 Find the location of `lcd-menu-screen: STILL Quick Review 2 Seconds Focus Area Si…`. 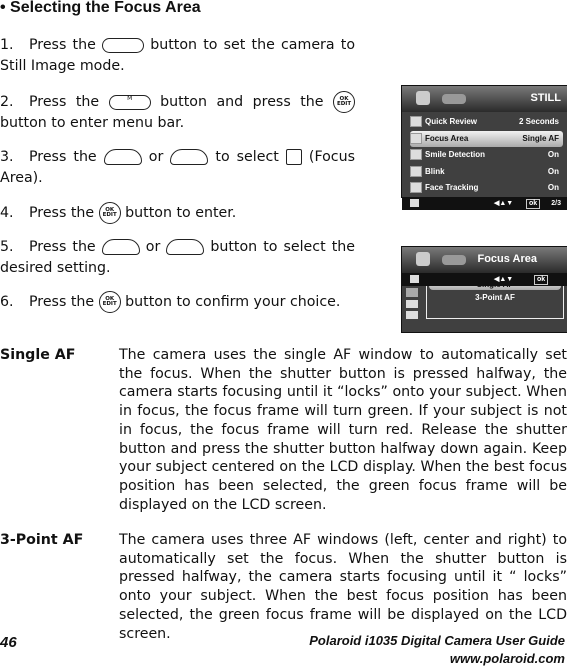

lcd-menu-screen: STILL Quick Review 2 Seconds Focus Area Si… is located at coordinates (484, 147).